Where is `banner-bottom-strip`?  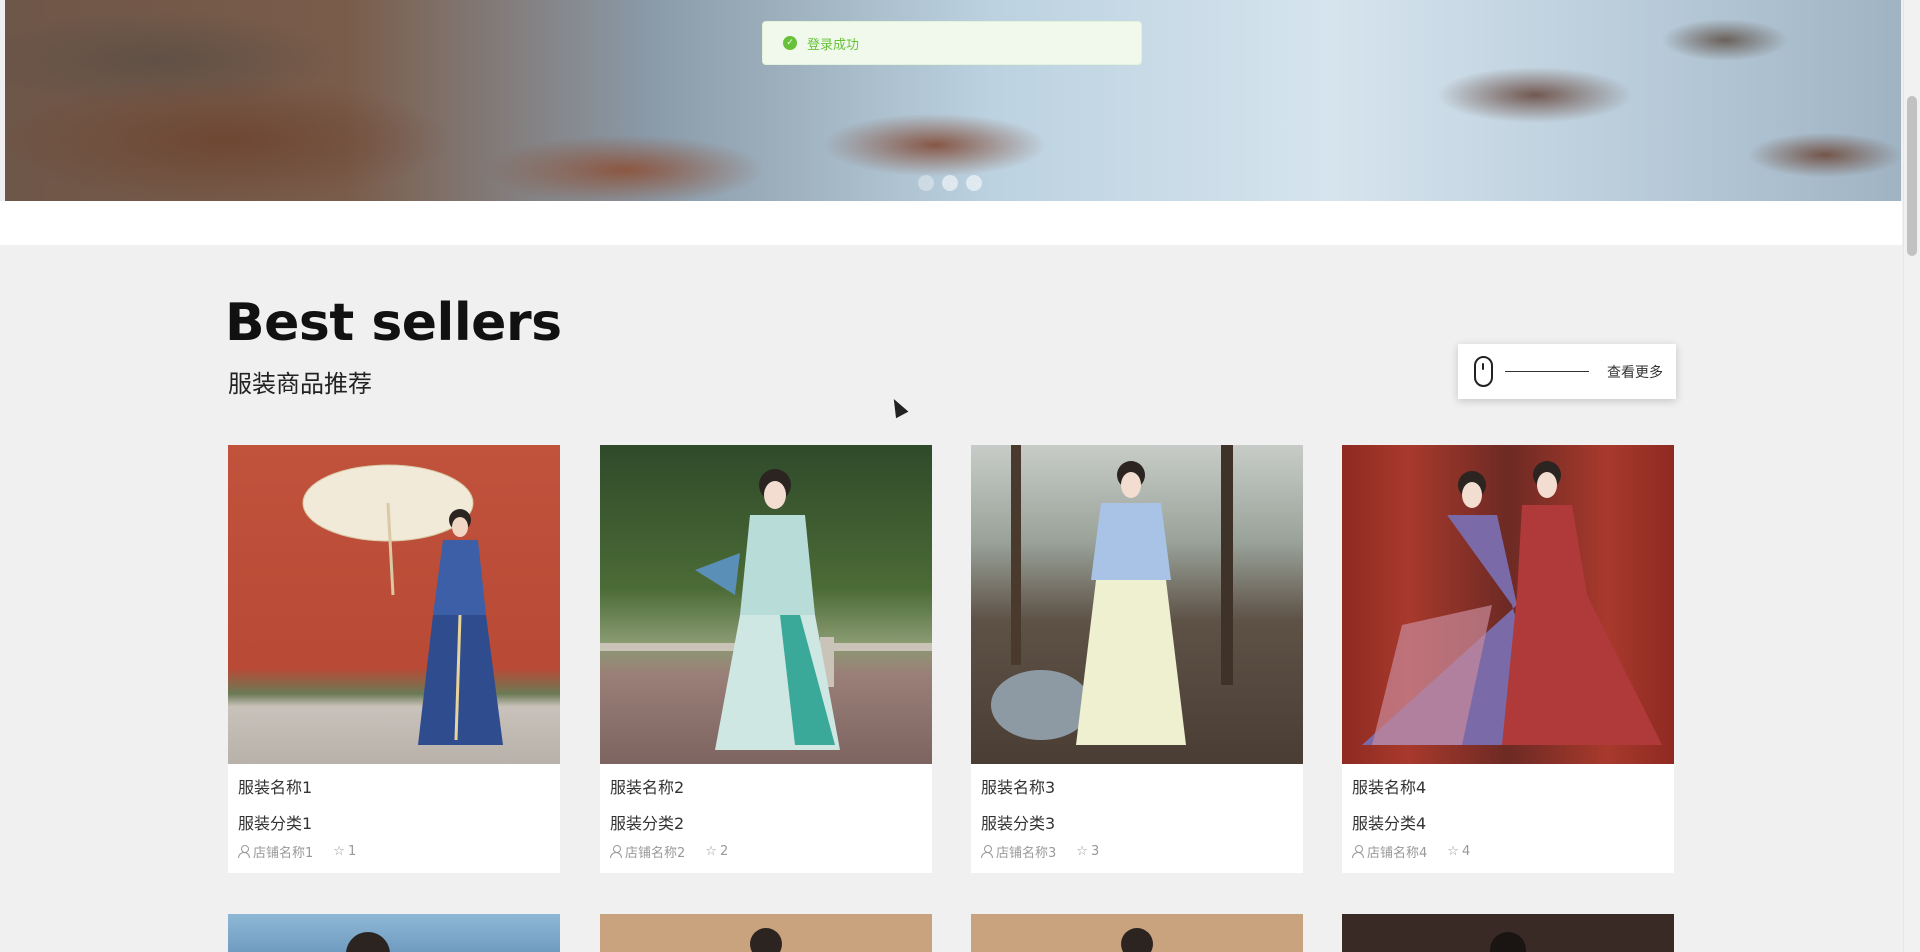
banner-bottom-strip is located at coordinates (951, 223).